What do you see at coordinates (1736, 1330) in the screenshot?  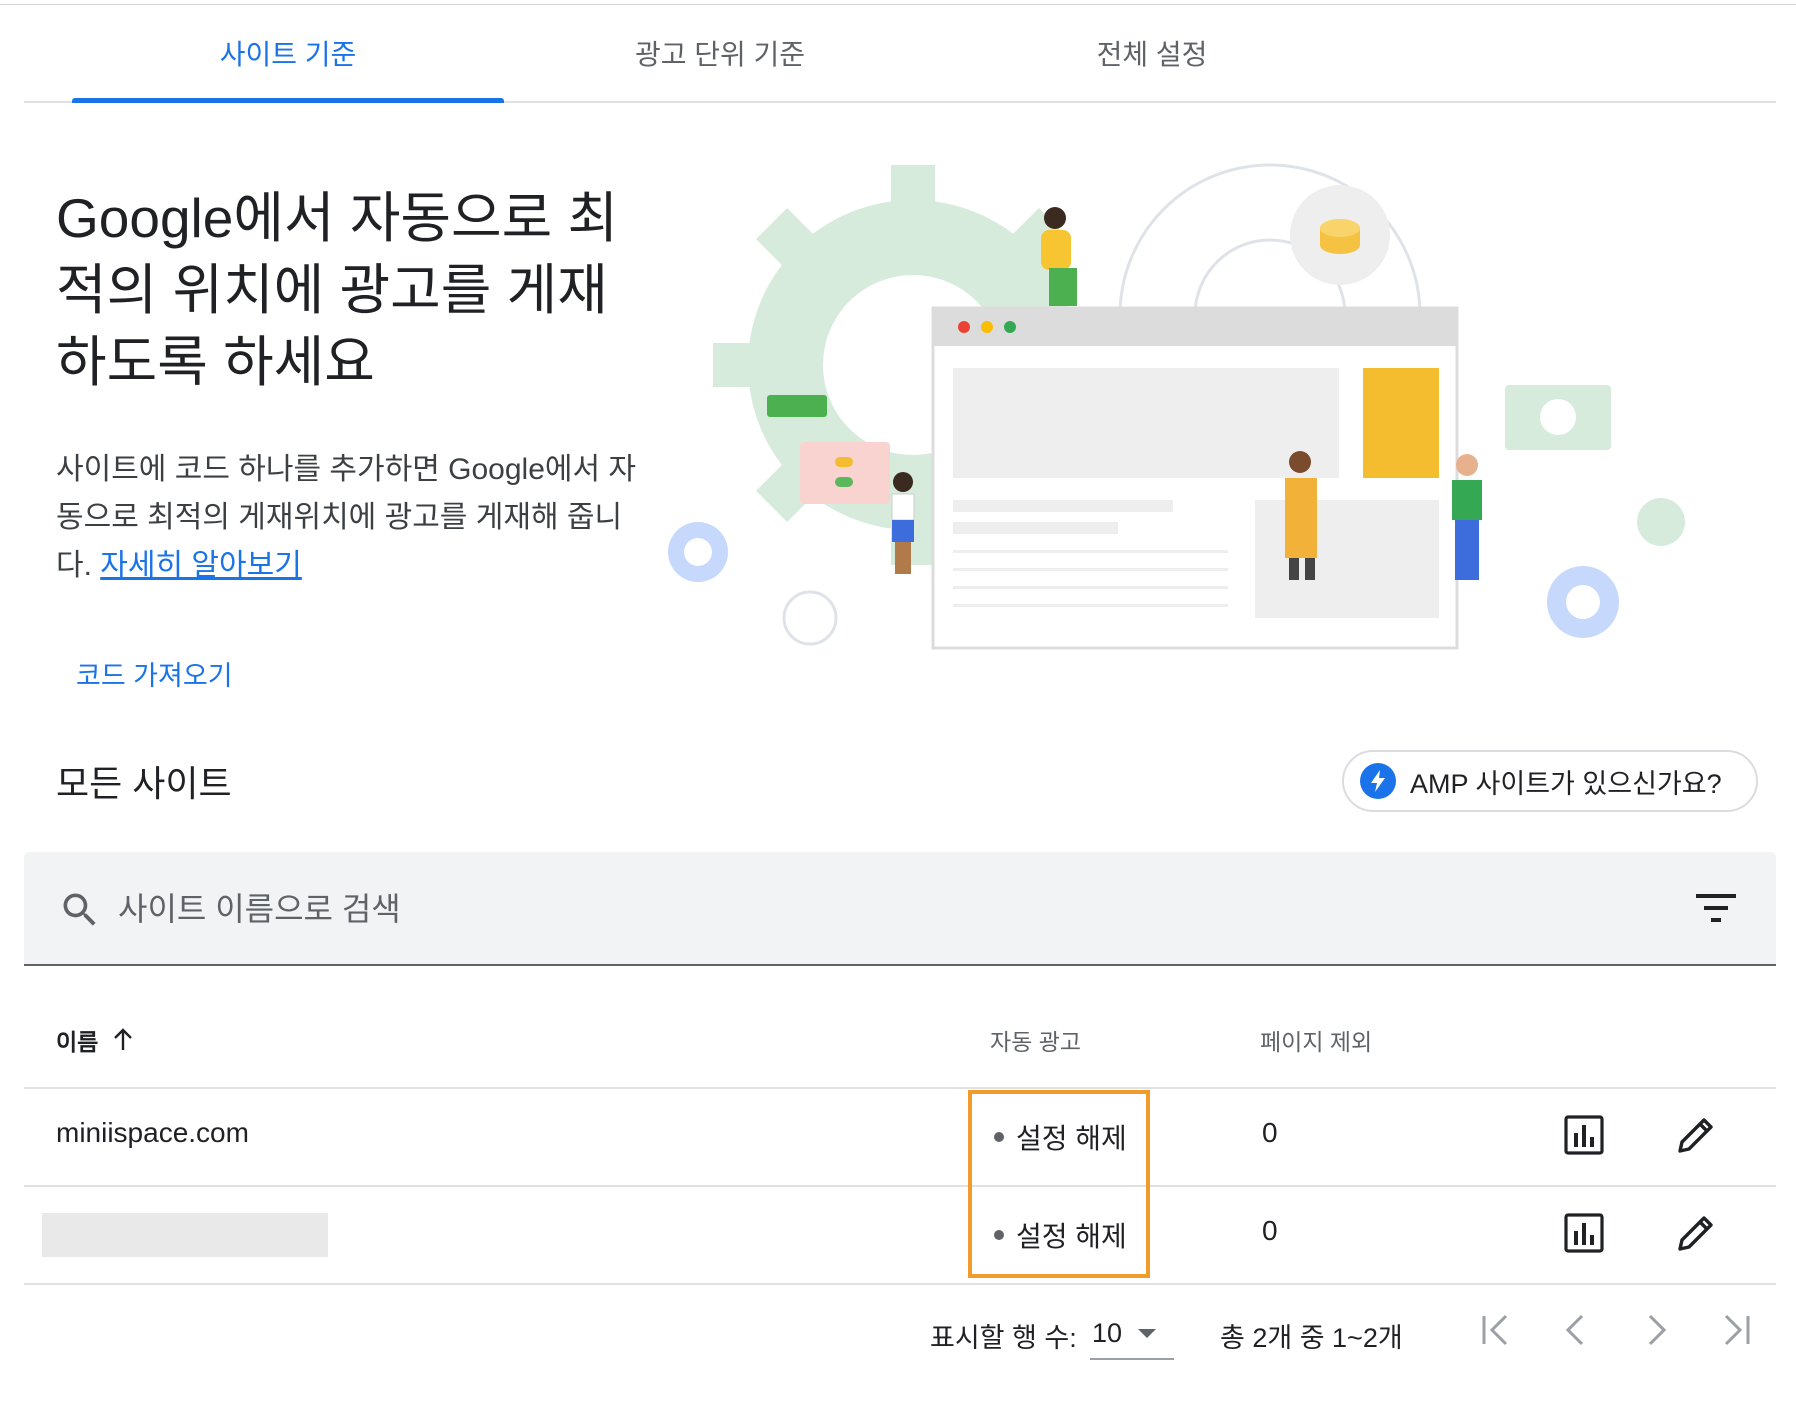 I see `last-page-icon` at bounding box center [1736, 1330].